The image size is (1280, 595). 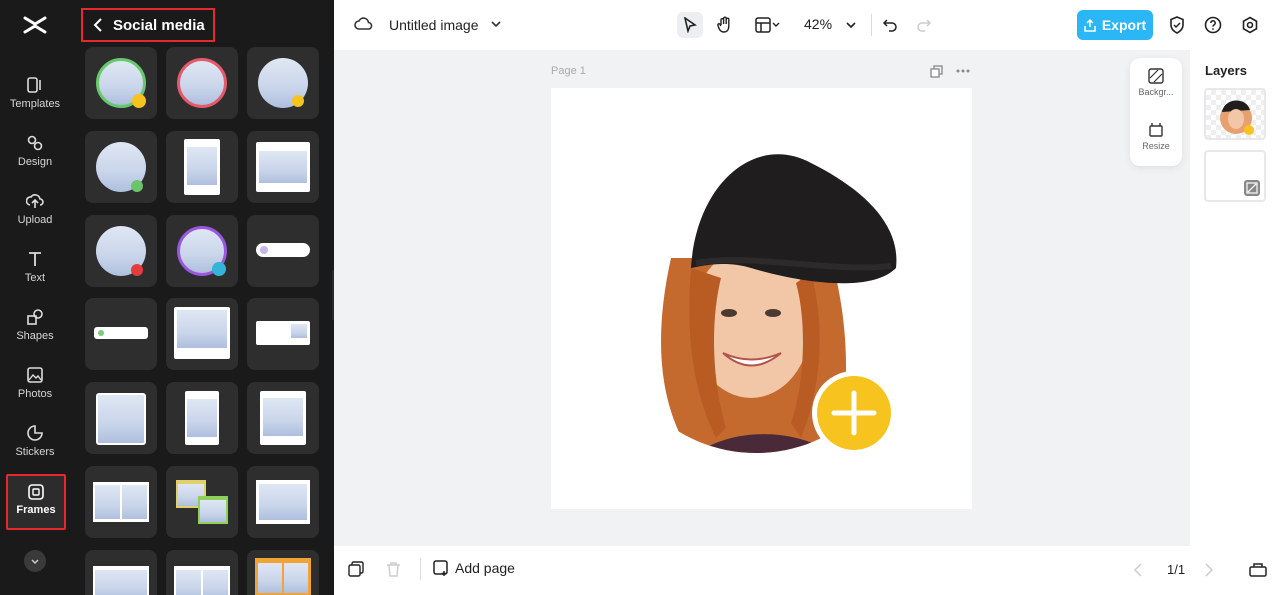 I want to click on templates-icon, so click(x=34, y=85).